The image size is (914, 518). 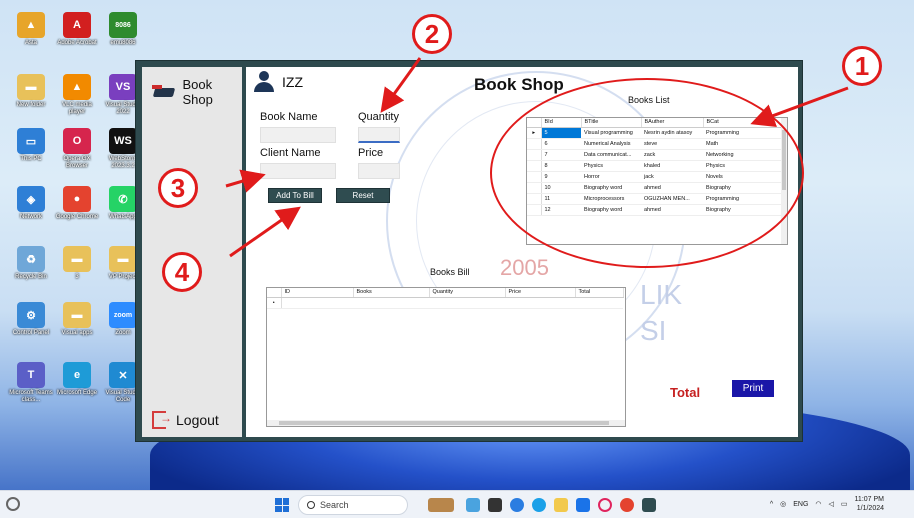 I want to click on add-to-bill-button: Add To Bill, so click(x=295, y=195).